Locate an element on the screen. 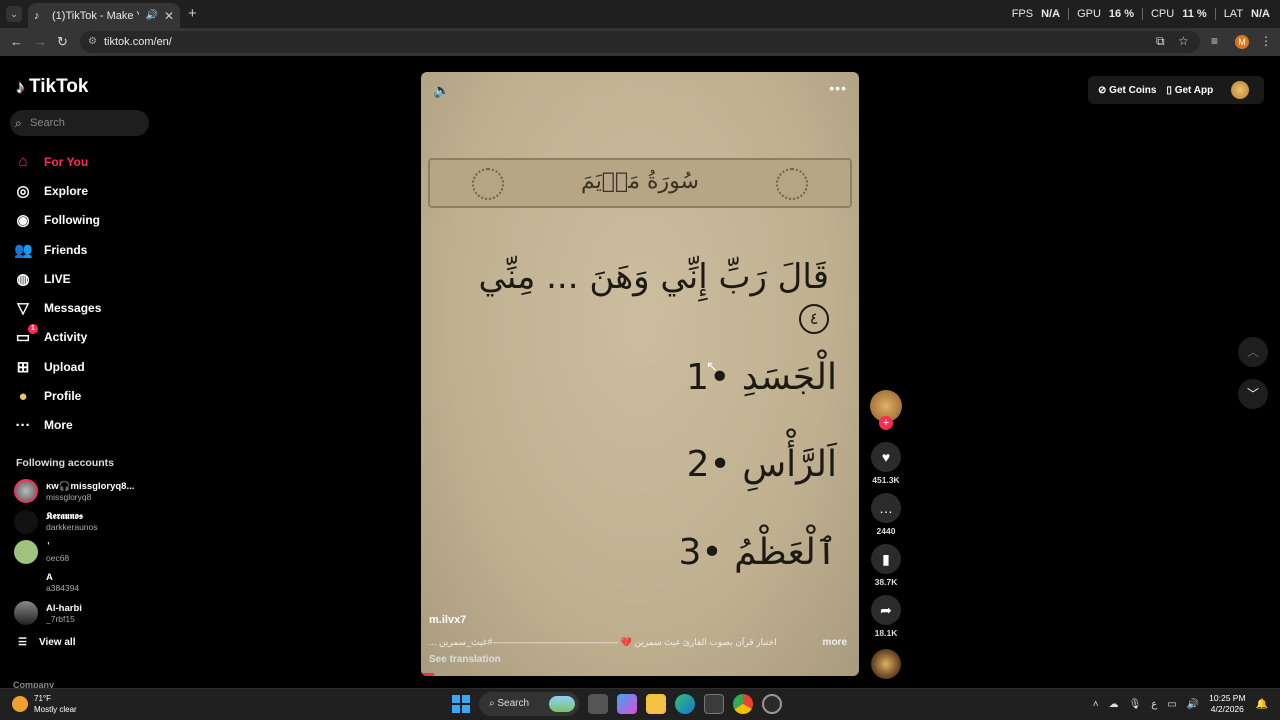 The width and height of the screenshot is (1280, 720). sidebar-item-friends: 👥 Friends is located at coordinates (84, 249).